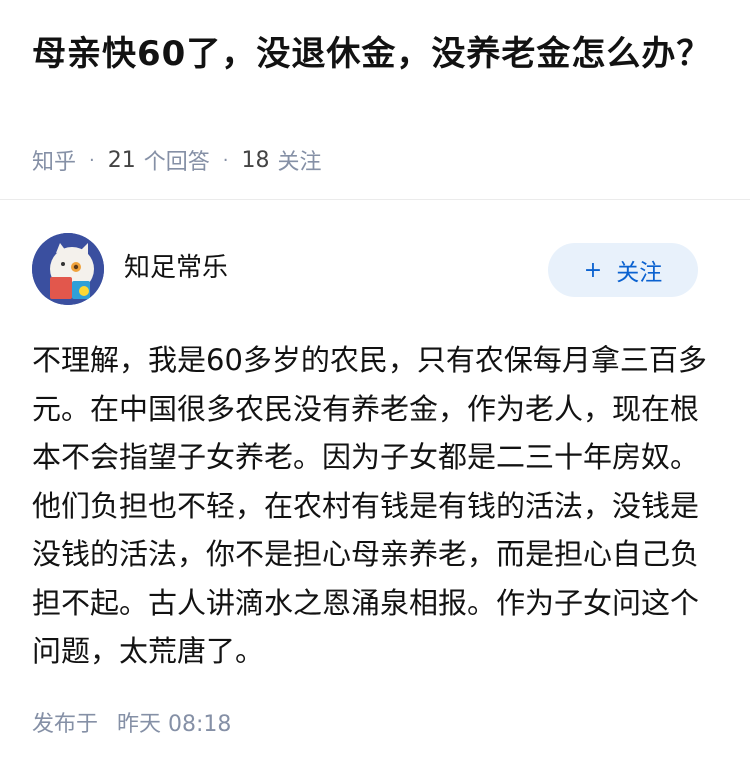  I want to click on author-row: 知足常乐 + 关注, so click(365, 269).